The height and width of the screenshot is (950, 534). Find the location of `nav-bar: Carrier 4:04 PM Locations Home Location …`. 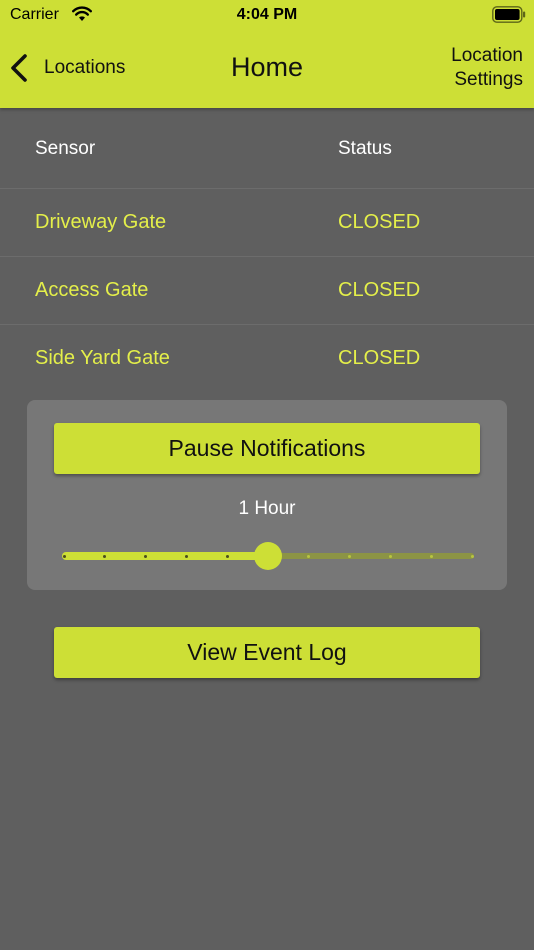

nav-bar: Carrier 4:04 PM Locations Home Location … is located at coordinates (267, 54).